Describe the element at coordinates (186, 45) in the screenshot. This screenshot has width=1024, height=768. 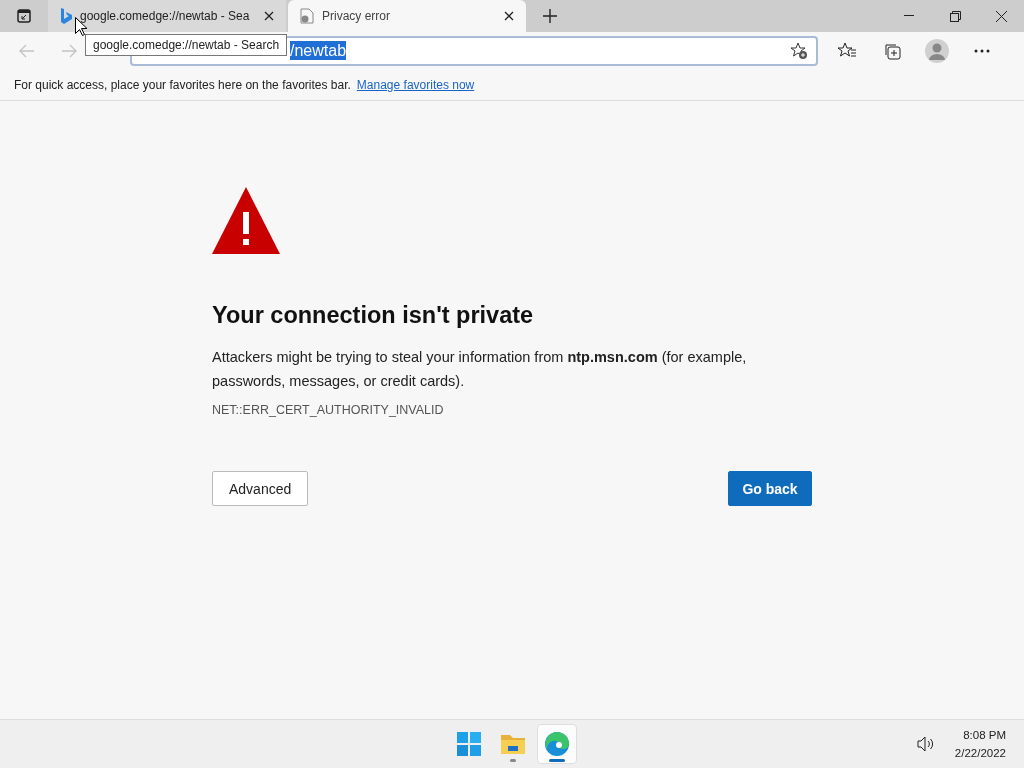
I see `tab-tooltip: google.comedge://newtab - Search` at that location.